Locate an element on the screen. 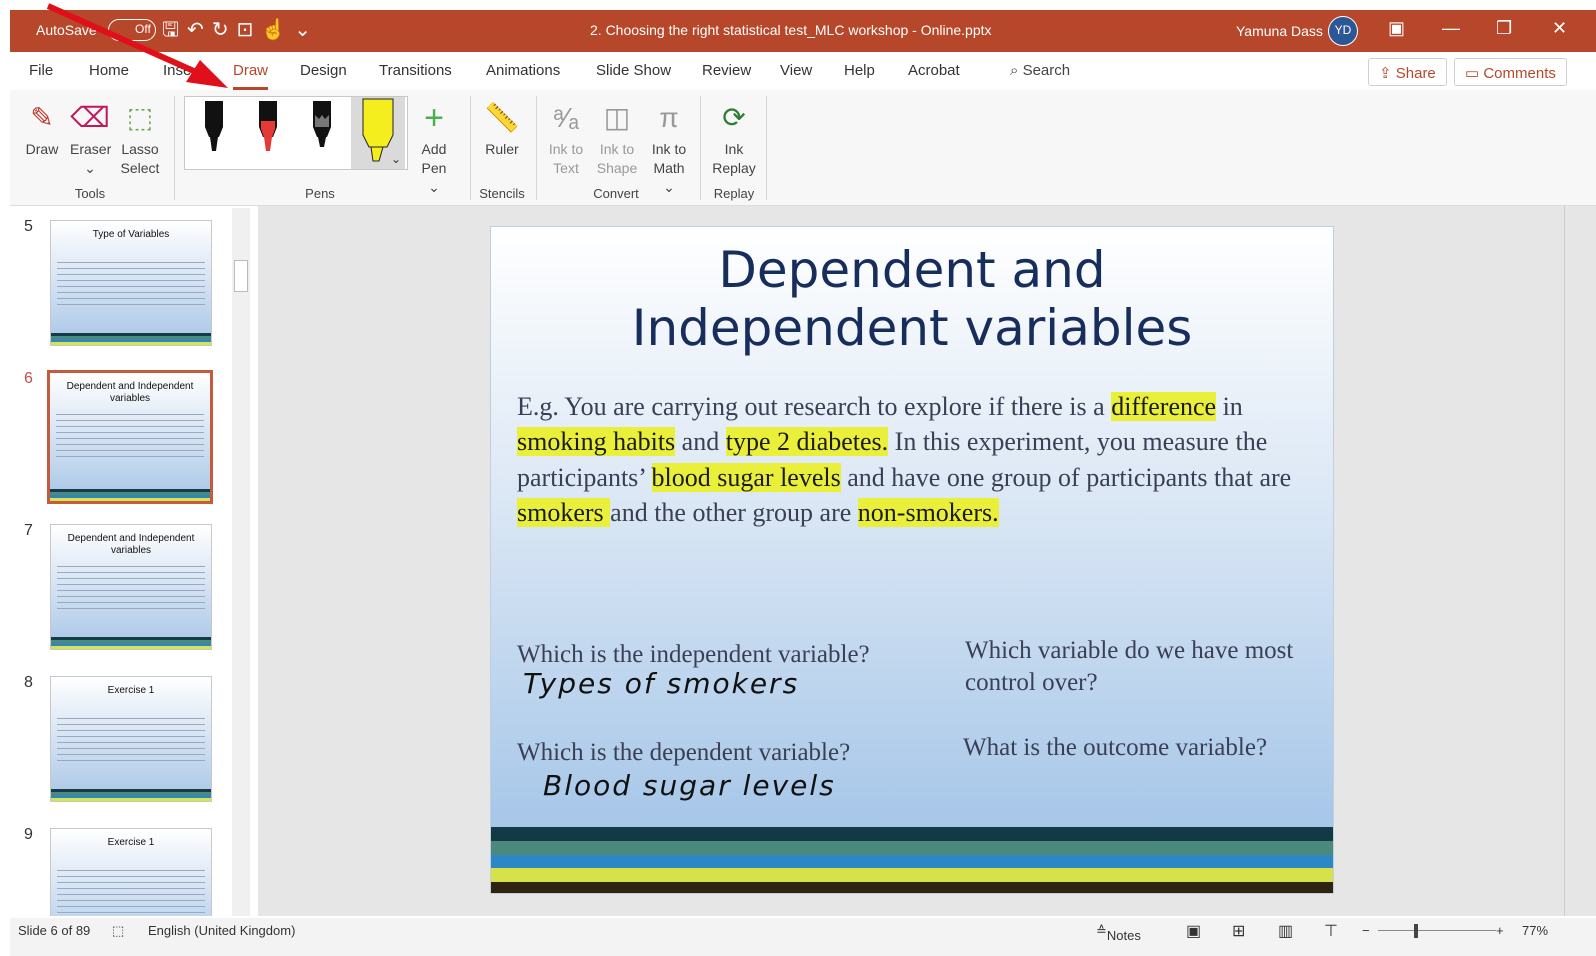 This screenshot has height=956, width=1596. ruler-label: Ruler is located at coordinates (502, 149).